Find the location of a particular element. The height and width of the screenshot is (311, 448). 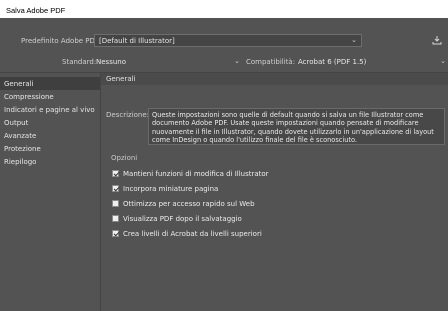

option-incorpora-miniature: Incorpora miniature pagina is located at coordinates (165, 188).